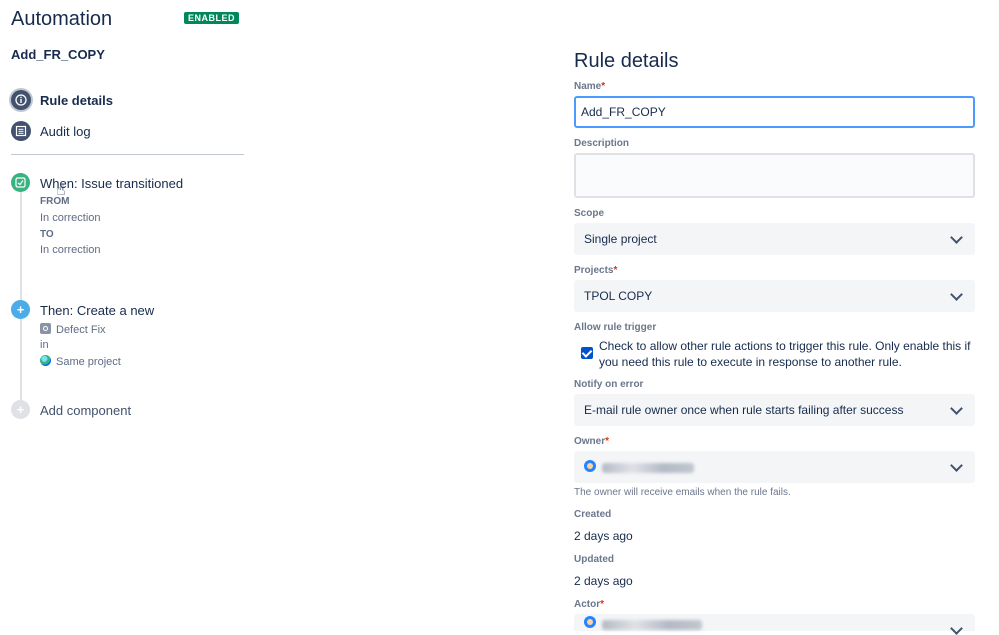 This screenshot has height=635, width=999. What do you see at coordinates (47, 234) in the screenshot?
I see `trigger-to-label: TO` at bounding box center [47, 234].